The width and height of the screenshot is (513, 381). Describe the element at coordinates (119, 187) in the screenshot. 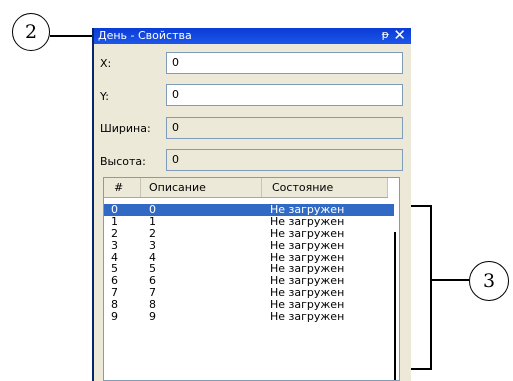

I see `header-number-label: #` at that location.